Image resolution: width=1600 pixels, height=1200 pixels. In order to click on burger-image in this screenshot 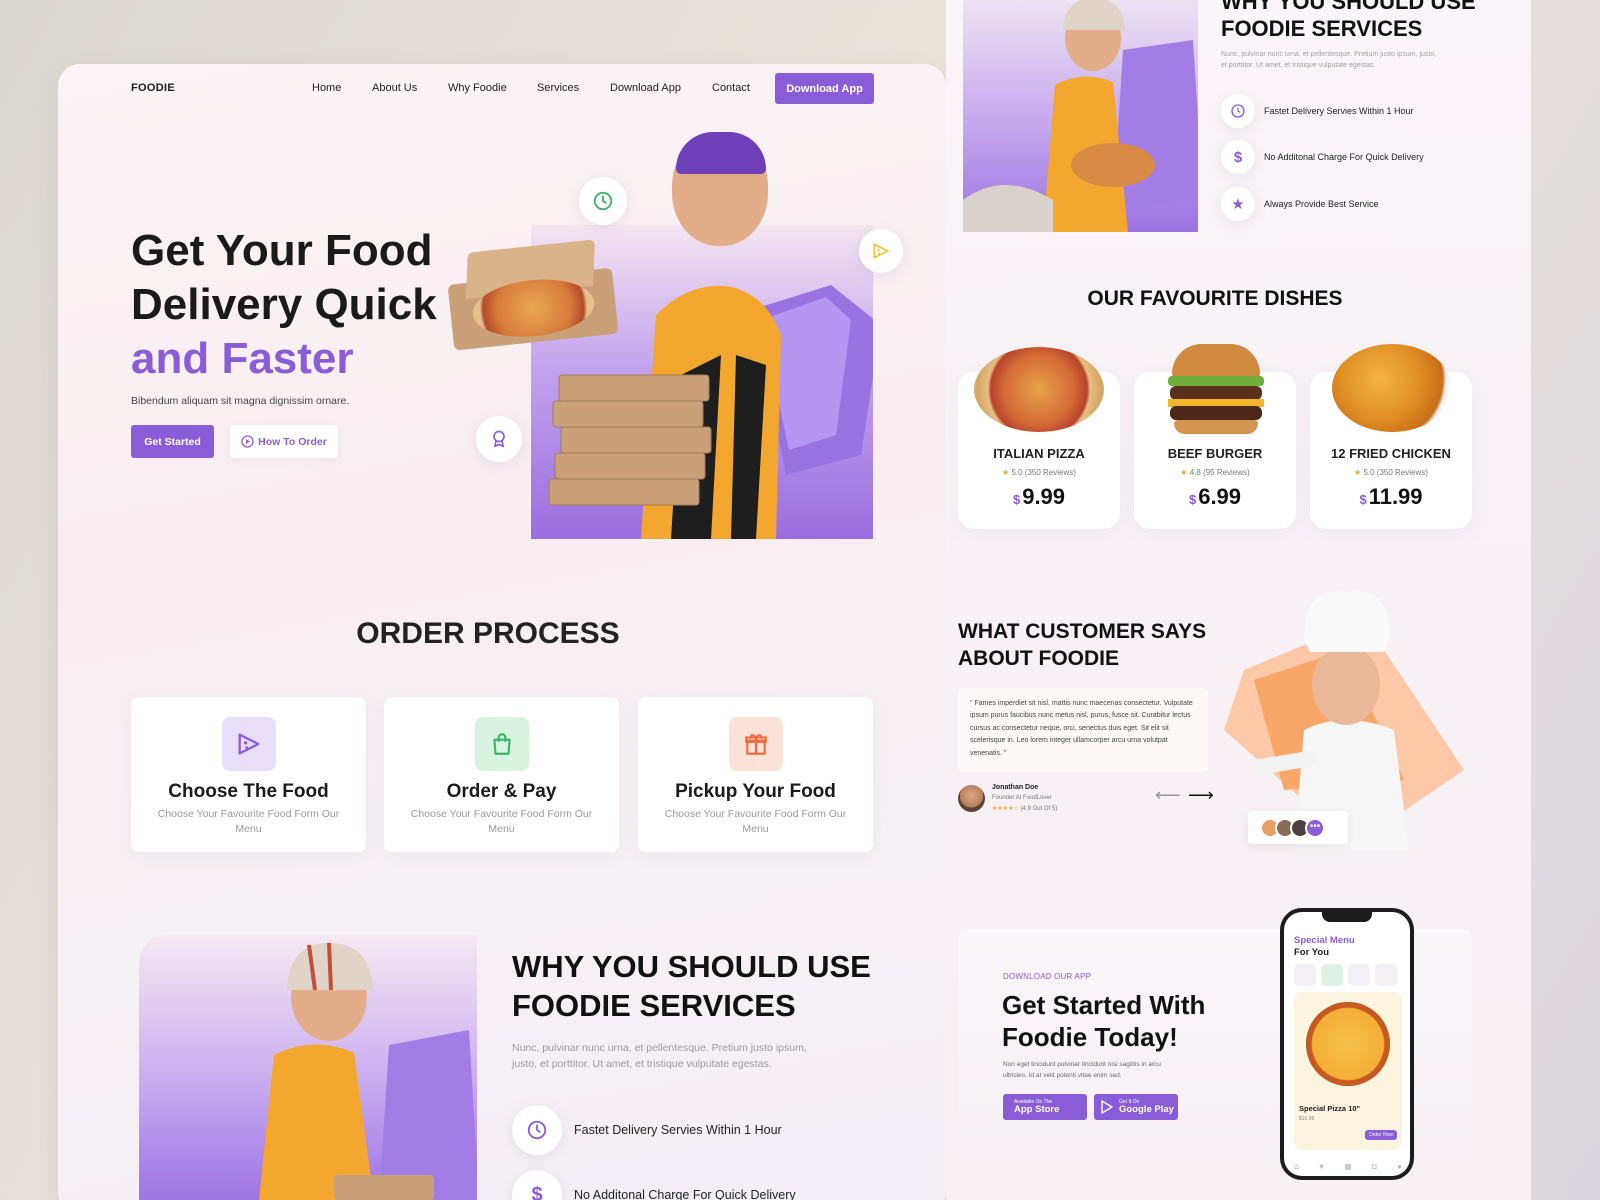, I will do `click(1216, 390)`.